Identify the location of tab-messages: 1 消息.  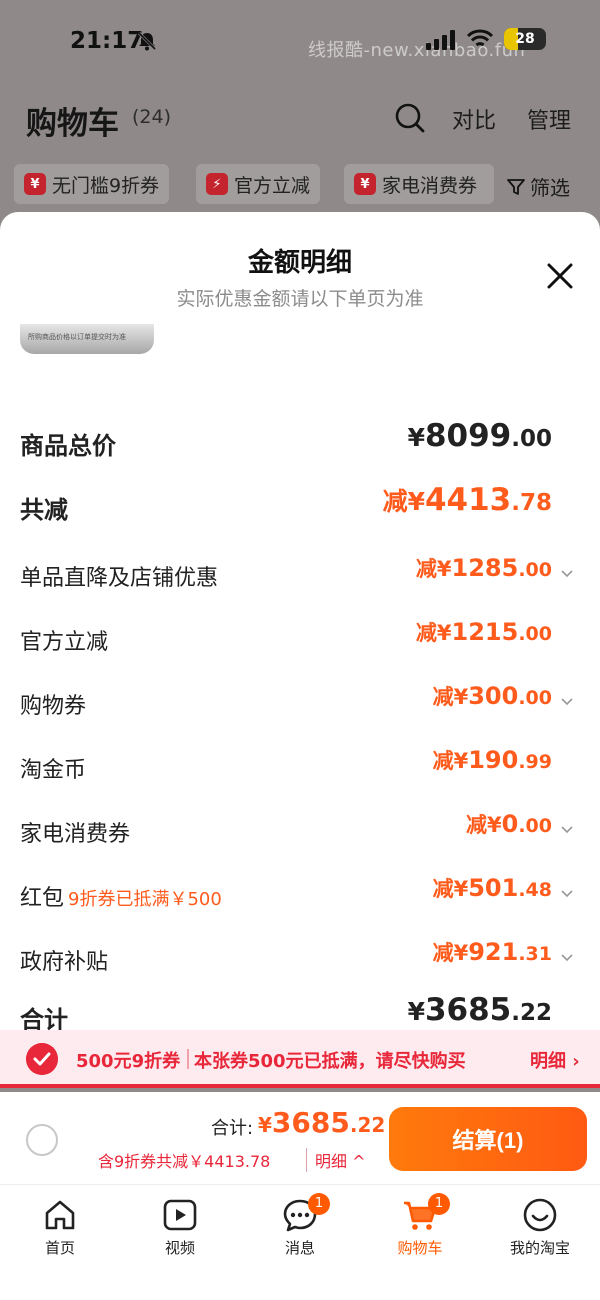
(300, 1229).